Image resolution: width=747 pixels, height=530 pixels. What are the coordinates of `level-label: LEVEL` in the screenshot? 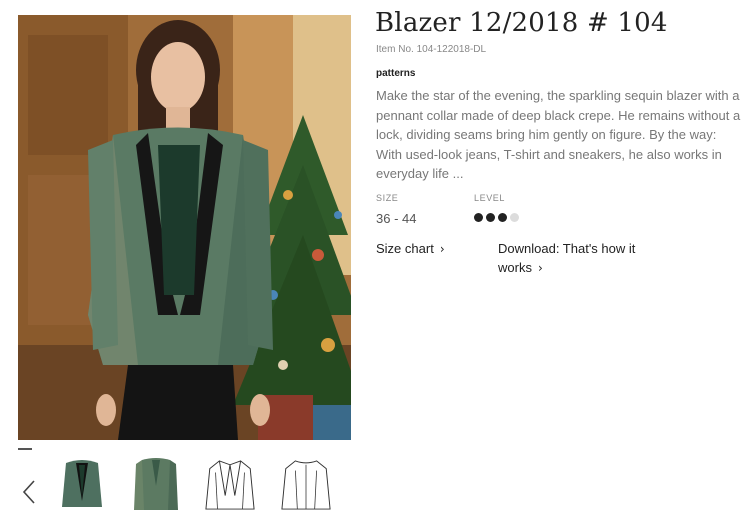 It's located at (490, 198).